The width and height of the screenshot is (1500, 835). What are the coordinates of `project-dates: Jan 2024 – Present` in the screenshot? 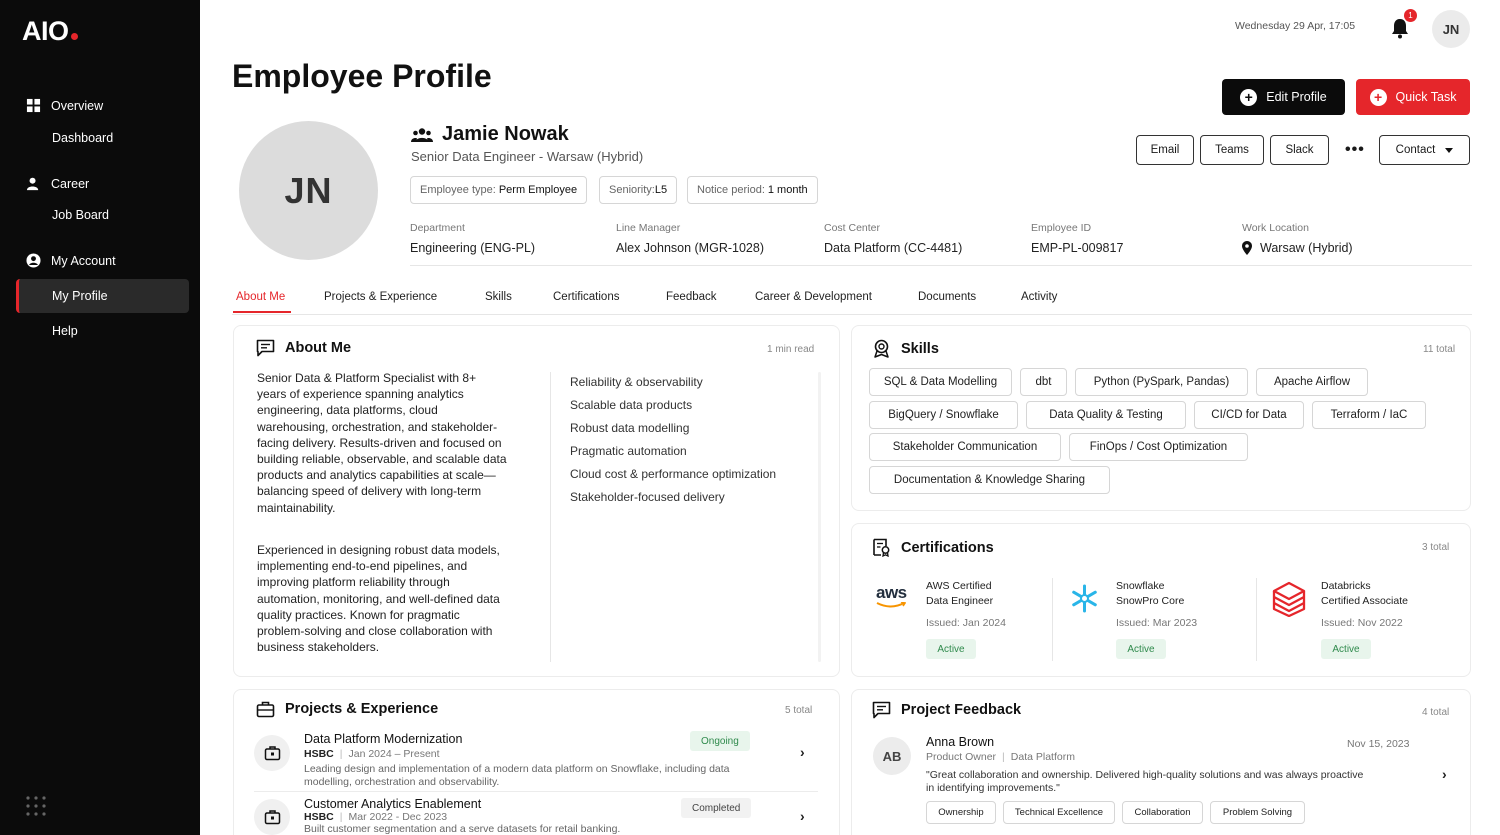 It's located at (394, 754).